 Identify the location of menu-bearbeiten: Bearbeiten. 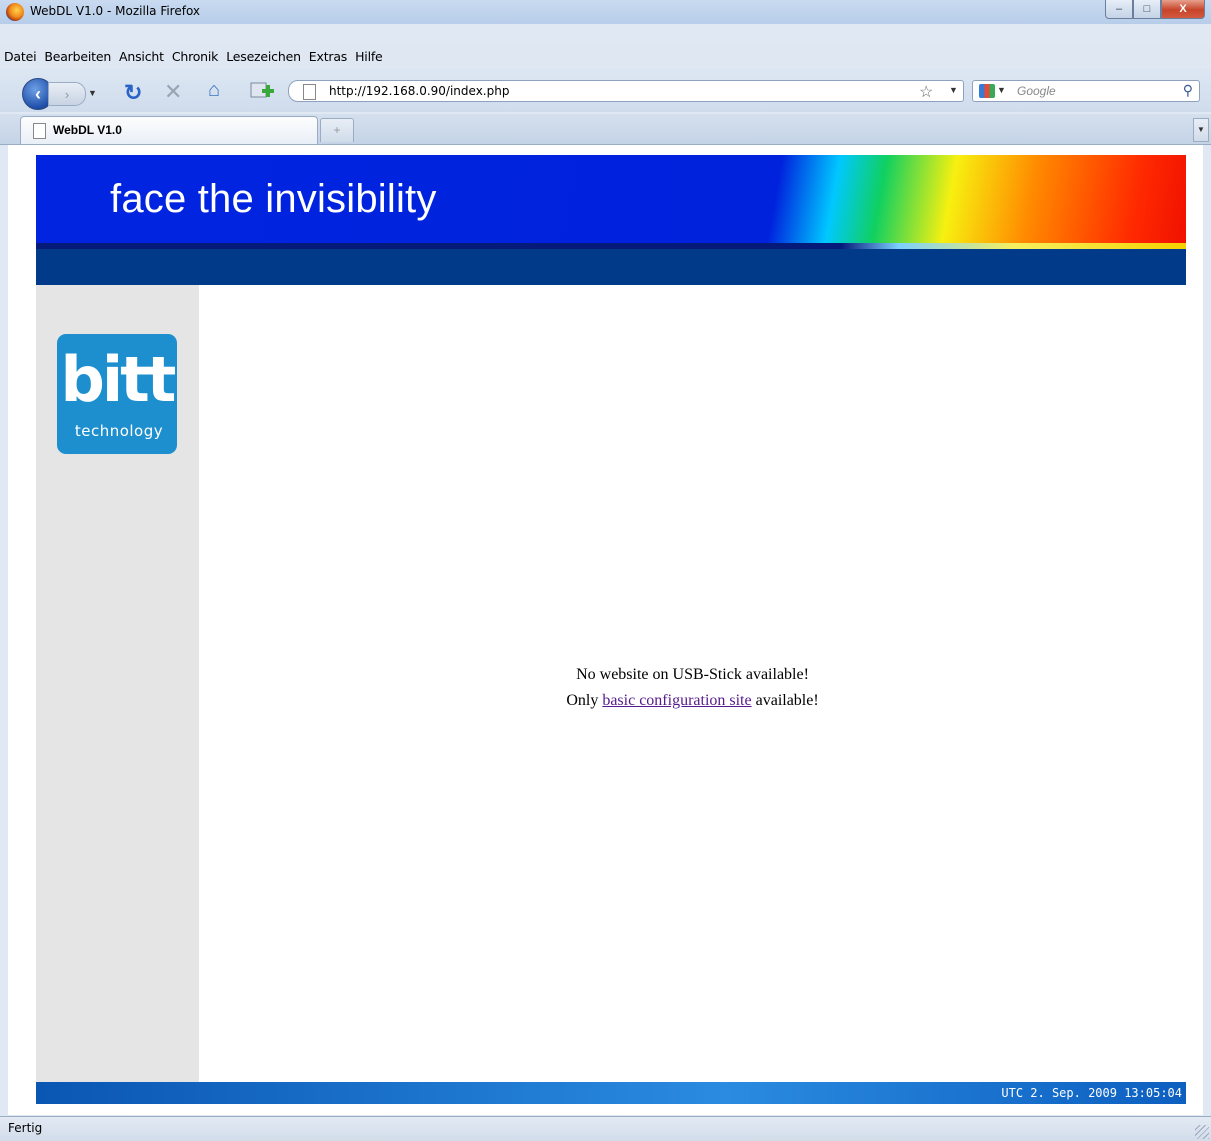
(77, 56).